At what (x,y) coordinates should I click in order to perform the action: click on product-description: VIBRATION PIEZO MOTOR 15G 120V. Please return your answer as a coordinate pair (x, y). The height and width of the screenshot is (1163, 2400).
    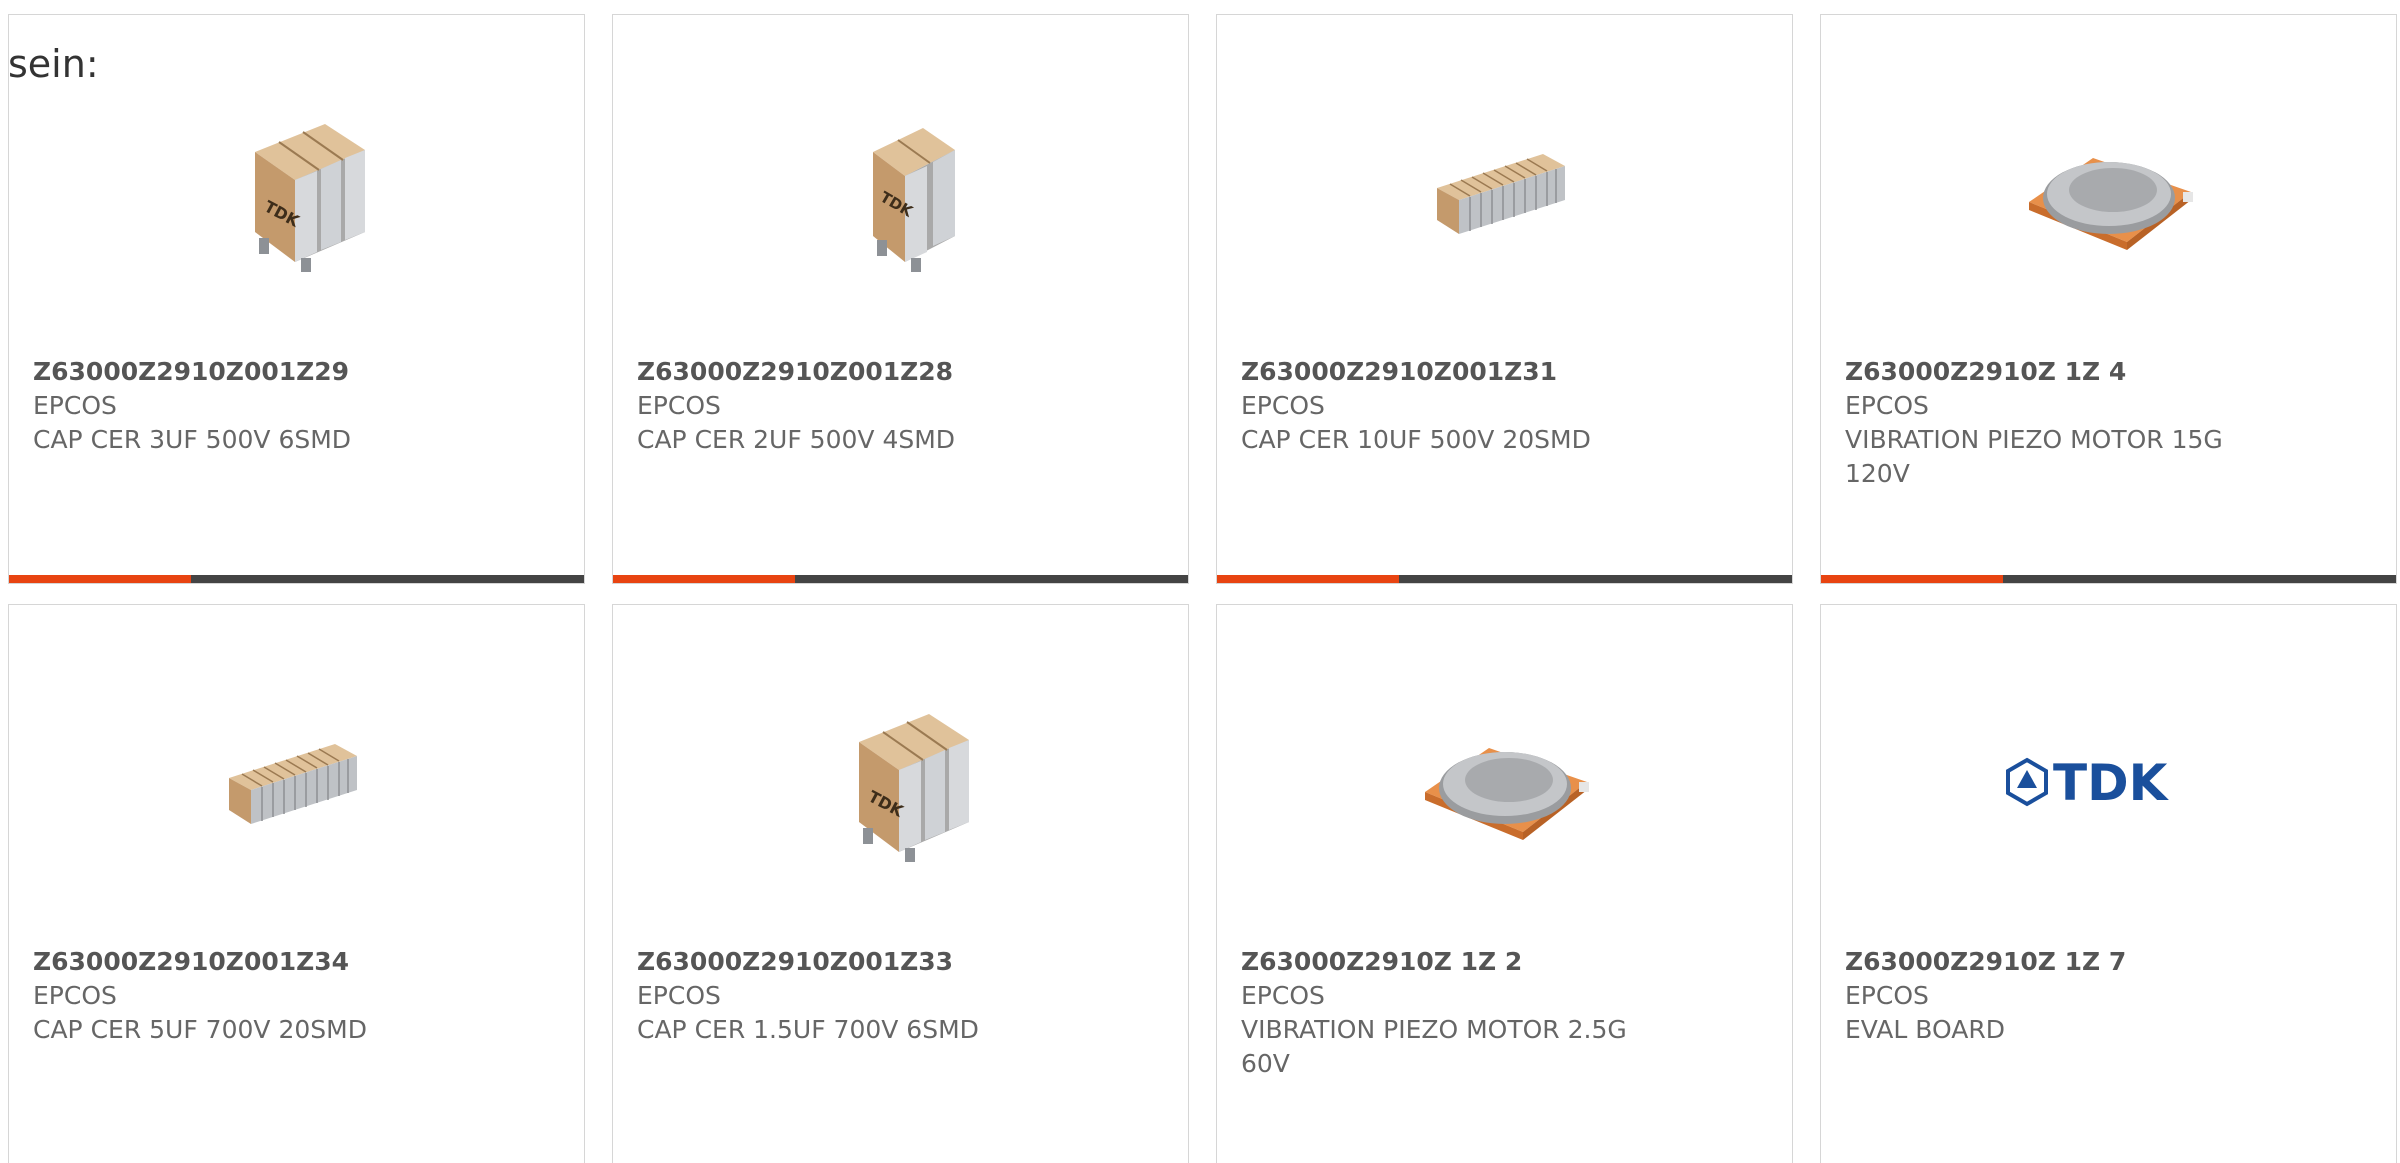
    Looking at the image, I should click on (2034, 456).